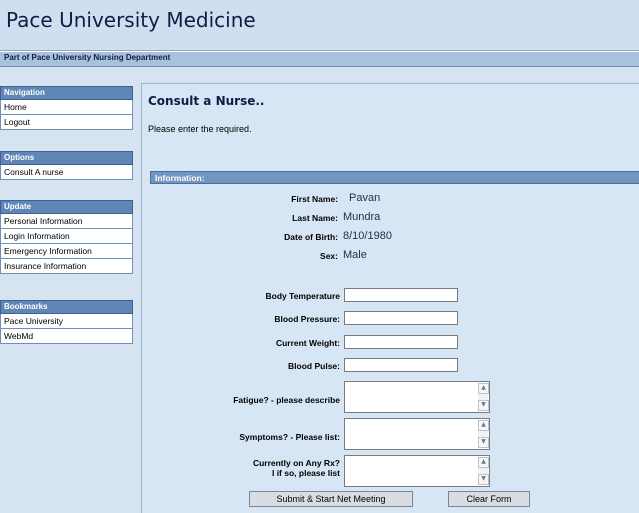 This screenshot has width=639, height=513. I want to click on rx-label-line2: I if so, please list, so click(305, 473).